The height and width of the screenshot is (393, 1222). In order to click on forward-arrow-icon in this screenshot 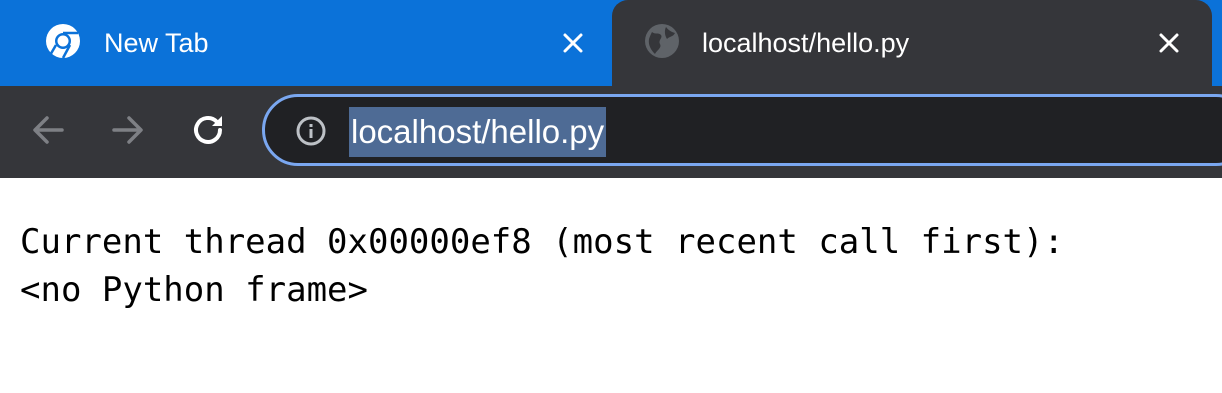, I will do `click(128, 132)`.